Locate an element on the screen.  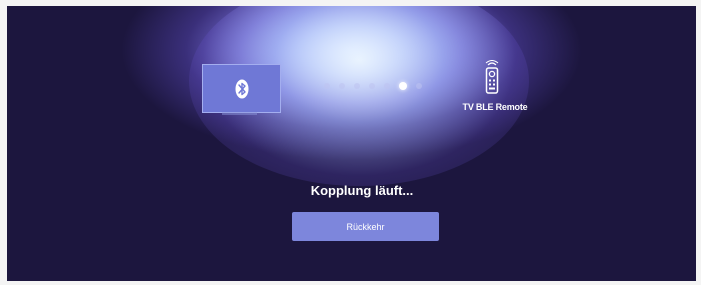
progress-dot-active is located at coordinates (403, 86).